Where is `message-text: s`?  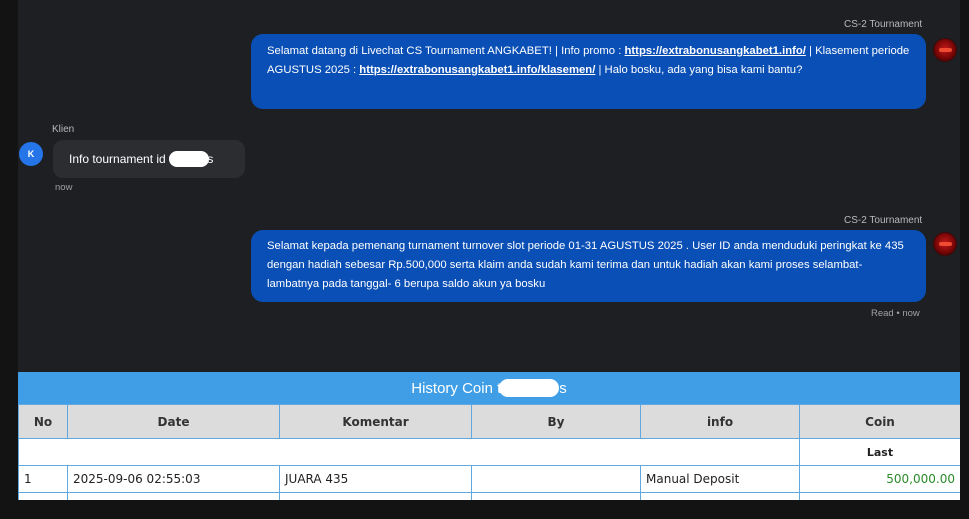 message-text: s is located at coordinates (210, 159).